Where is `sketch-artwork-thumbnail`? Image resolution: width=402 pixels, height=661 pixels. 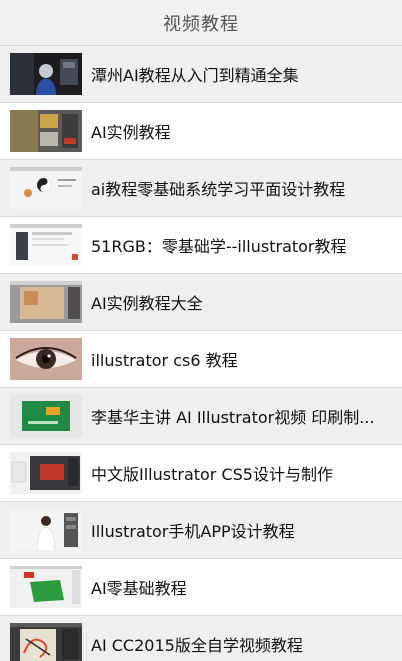
sketch-artwork-thumbnail is located at coordinates (46, 642).